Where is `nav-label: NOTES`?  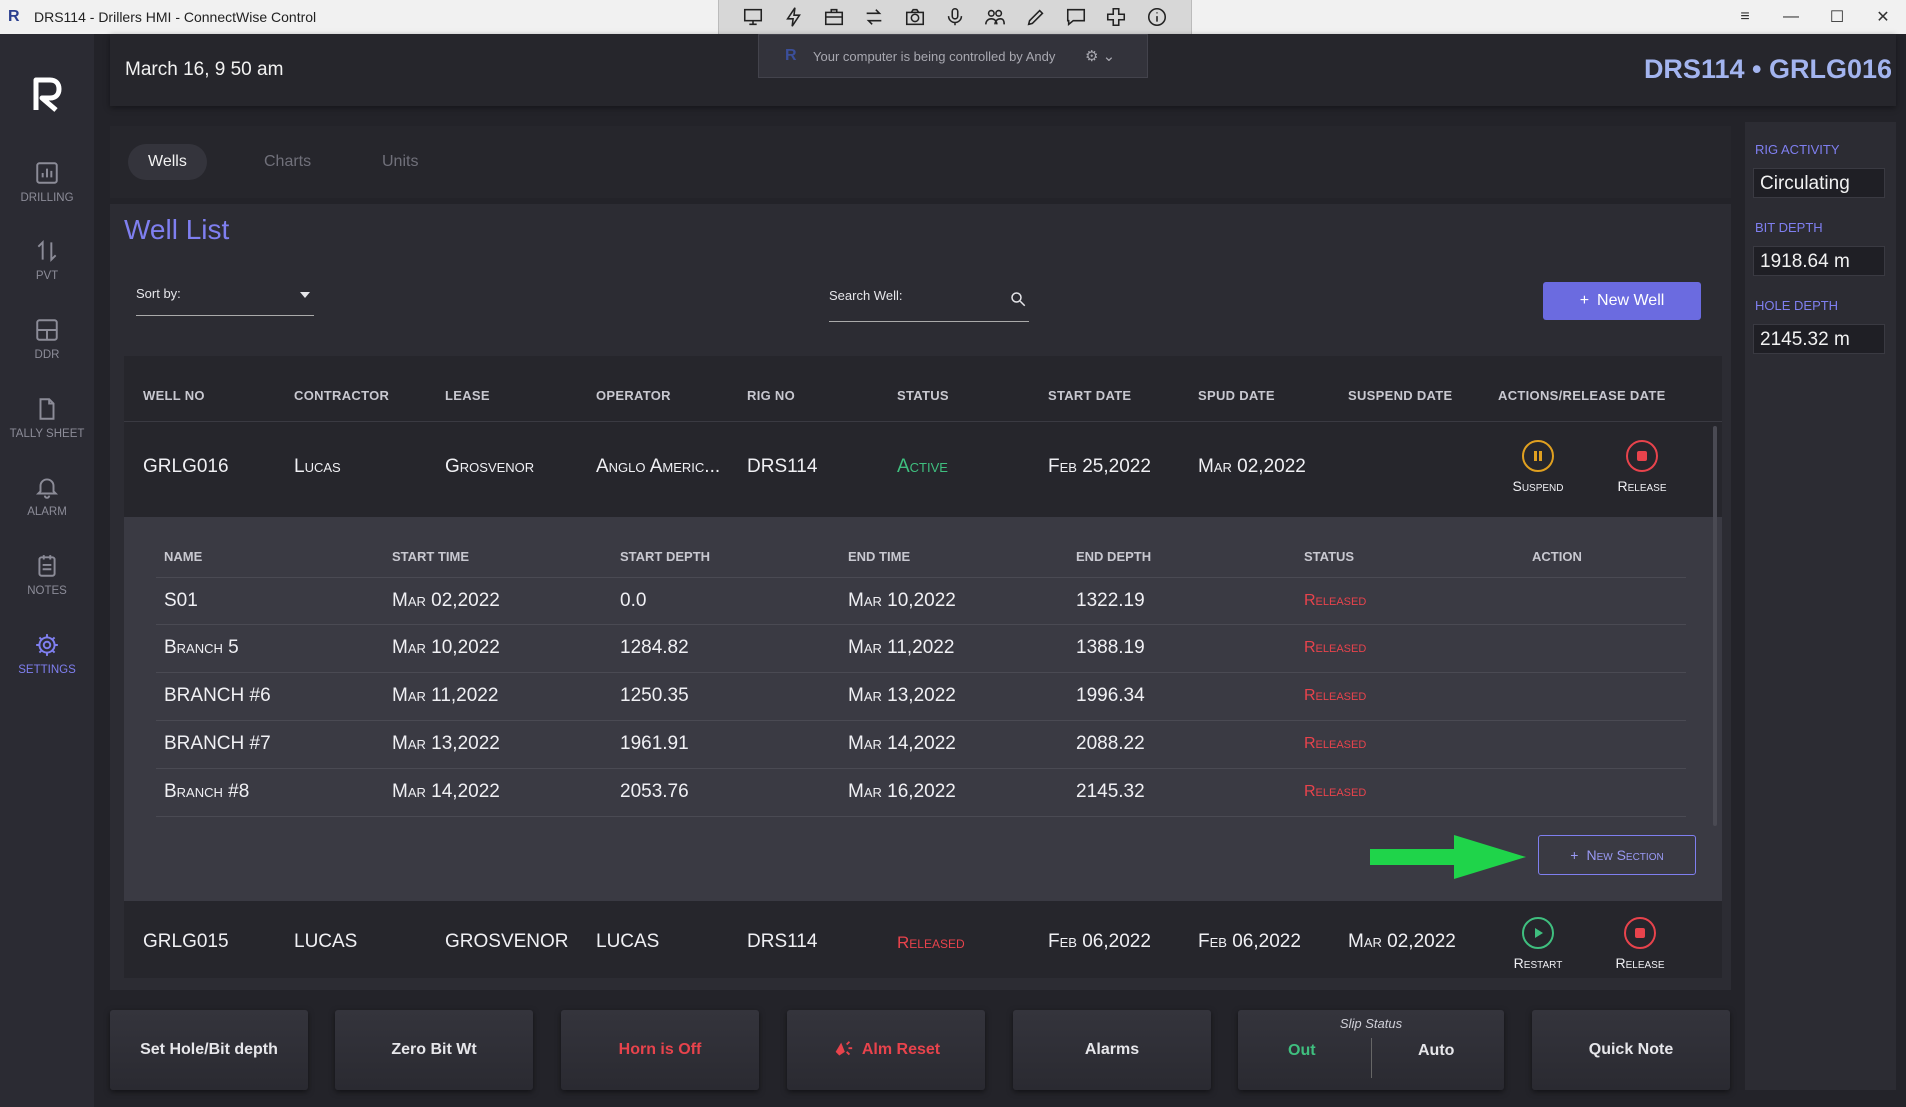 nav-label: NOTES is located at coordinates (47, 591).